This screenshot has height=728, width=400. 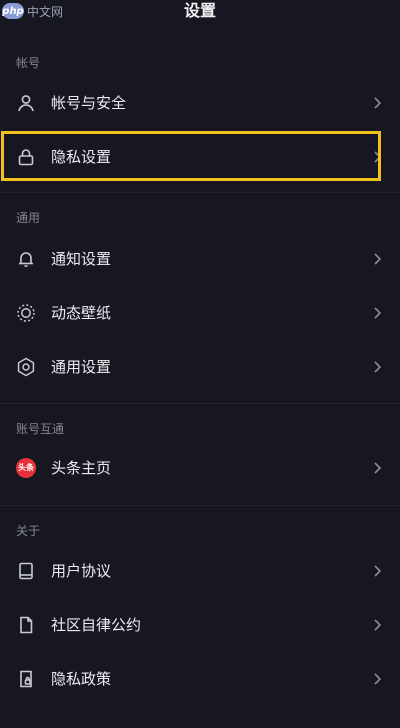 I want to click on settings-item-label: 隐私政策, so click(x=81, y=679).